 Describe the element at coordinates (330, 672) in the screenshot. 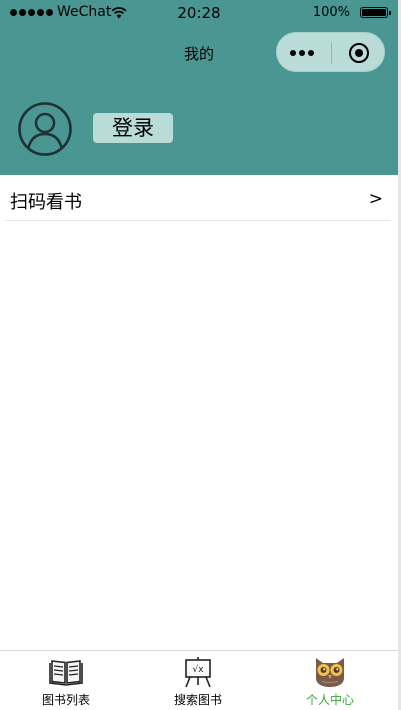

I see `owl-icon` at that location.